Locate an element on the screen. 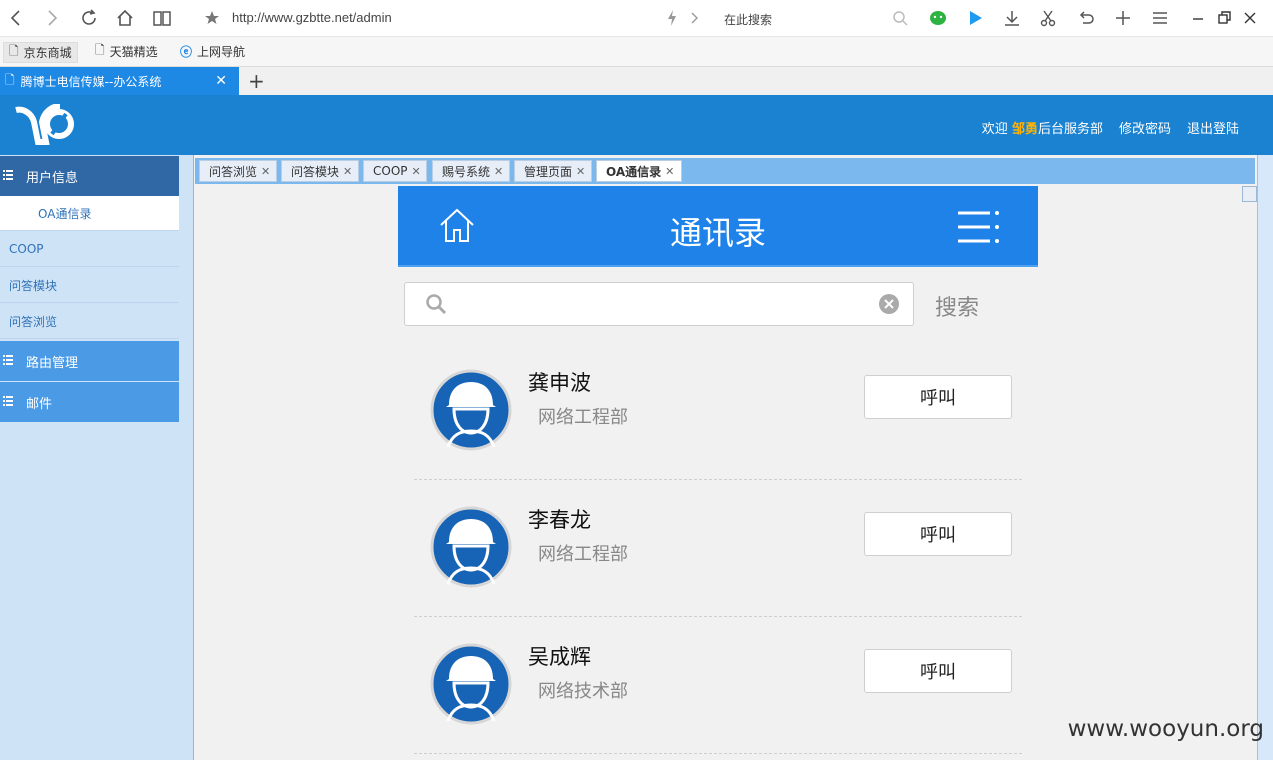 Image resolution: width=1273 pixels, height=760 pixels. phonebook-header: 通讯录 is located at coordinates (718, 226).